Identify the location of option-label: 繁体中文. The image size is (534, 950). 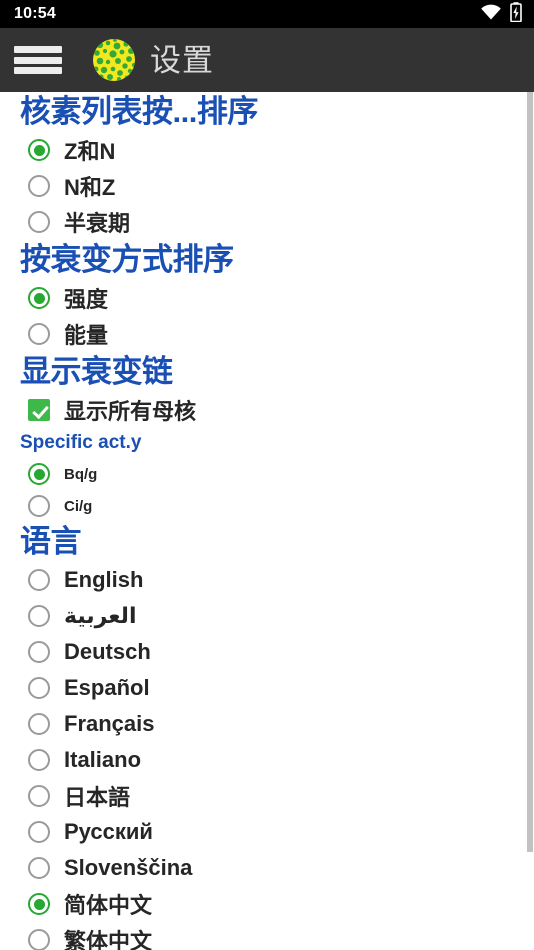
(108, 939).